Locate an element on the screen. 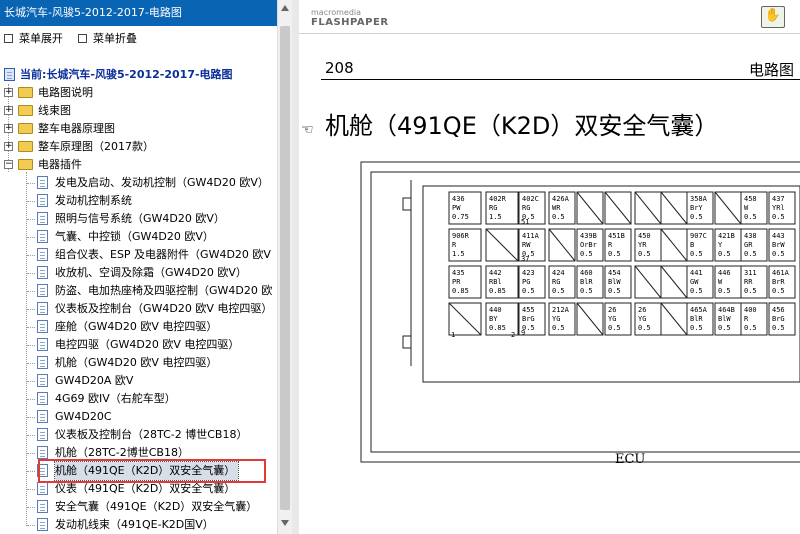 This screenshot has width=800, height=534. tree-item: 组合仪表、ESP 及电器附件（GW4D20 欧V is located at coordinates (138, 255).